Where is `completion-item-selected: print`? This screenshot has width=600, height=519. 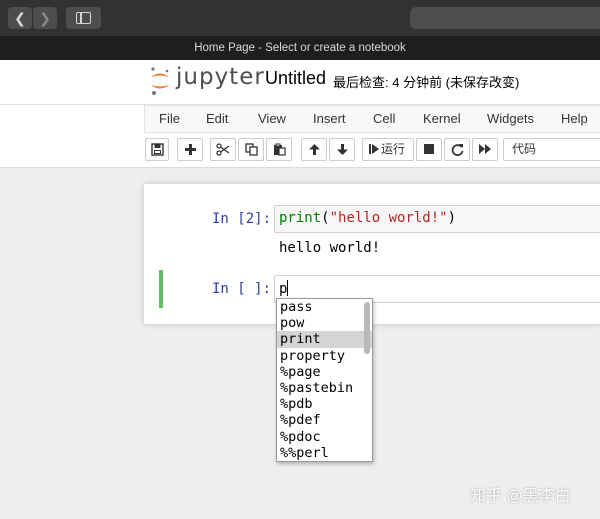 completion-item-selected: print is located at coordinates (324, 339).